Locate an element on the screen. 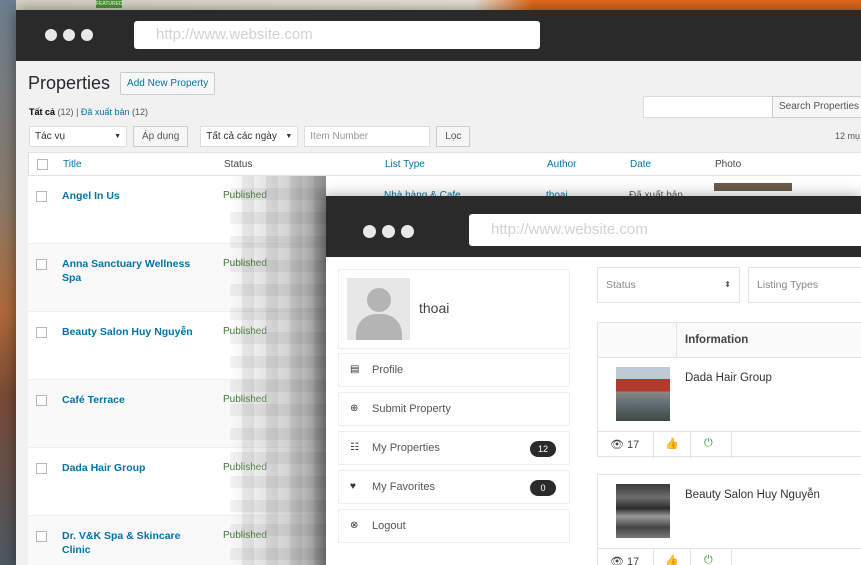 This screenshot has height=565, width=861. listing-name: Dada Hair Group is located at coordinates (728, 378).